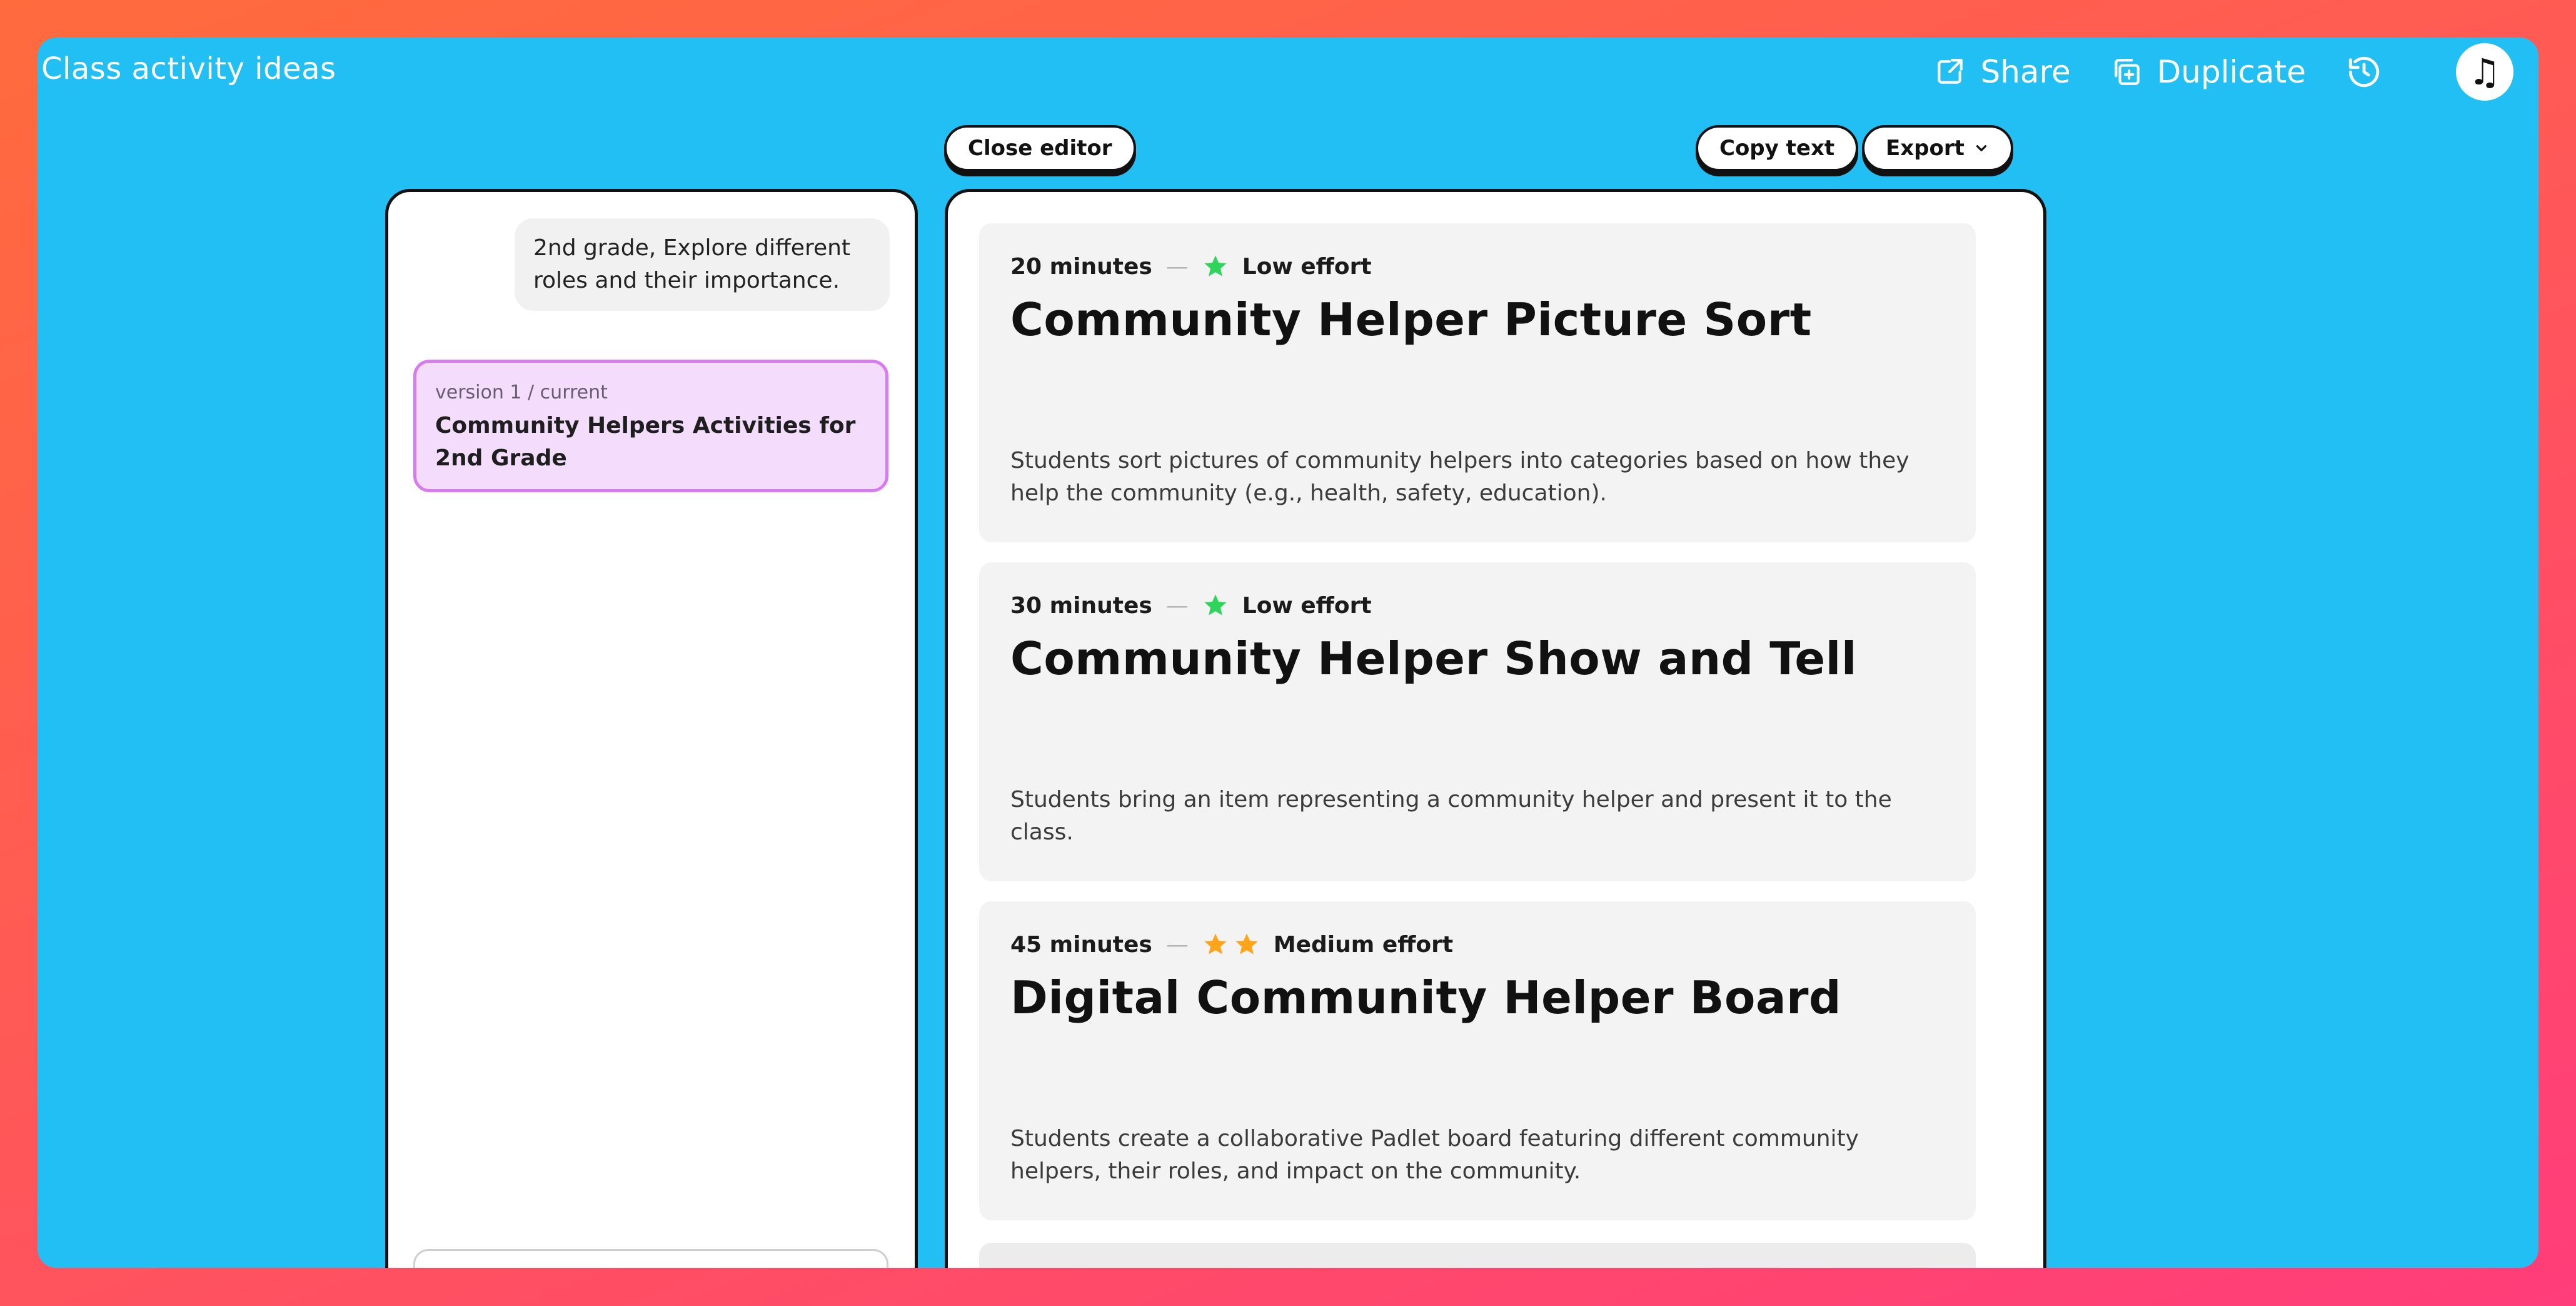 This screenshot has height=1306, width=2576. Describe the element at coordinates (2364, 72) in the screenshot. I see `history-icon` at that location.